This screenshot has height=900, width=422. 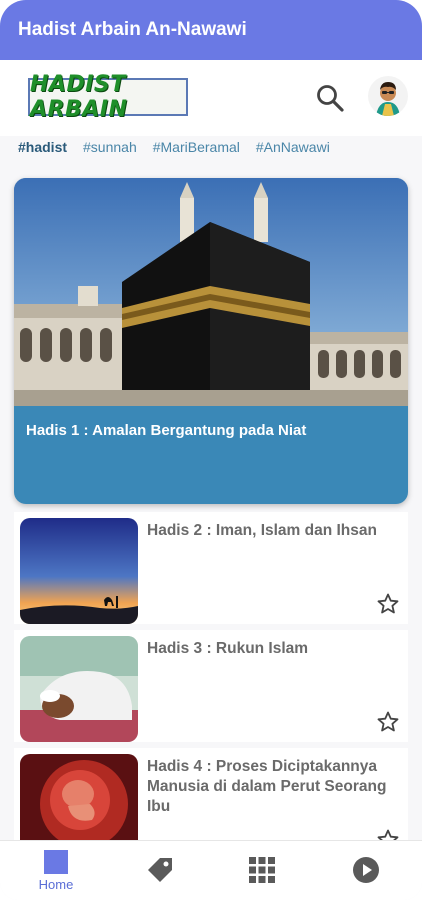 What do you see at coordinates (166, 430) in the screenshot?
I see `featured-title: Hadis 1 : Amalan Bergantung pada Niat` at bounding box center [166, 430].